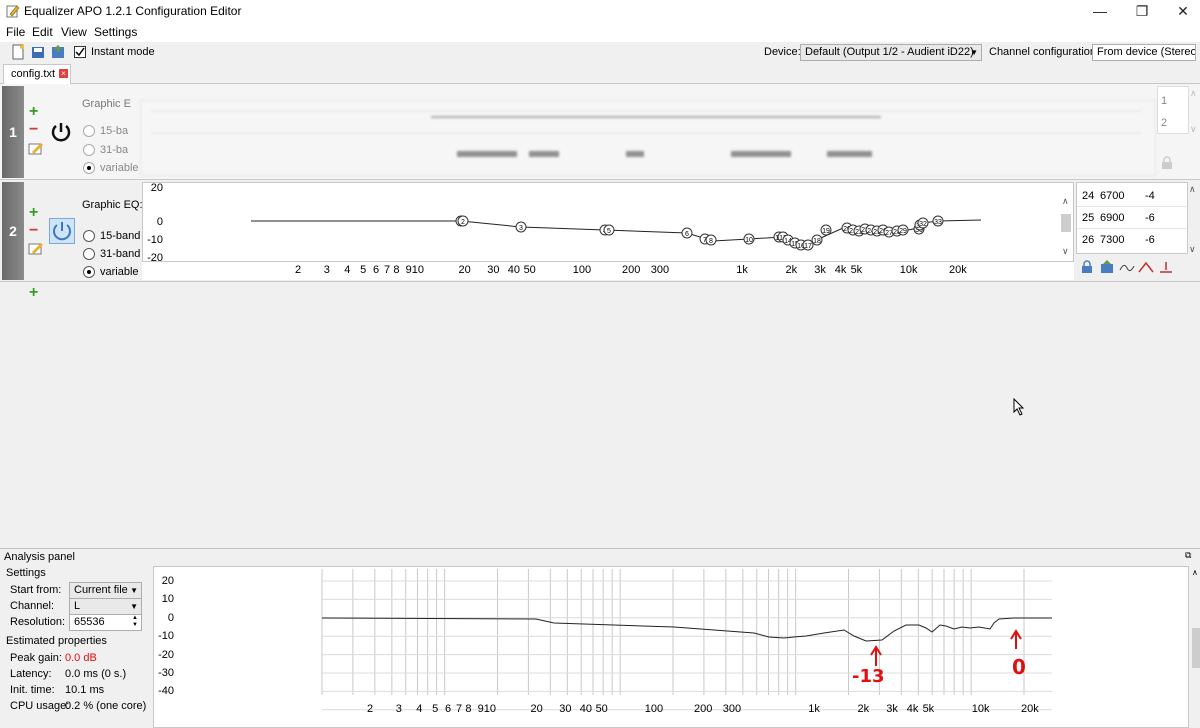 This screenshot has width=1200, height=728. What do you see at coordinates (582, 270) in the screenshot?
I see `x-tick-label: 100` at bounding box center [582, 270].